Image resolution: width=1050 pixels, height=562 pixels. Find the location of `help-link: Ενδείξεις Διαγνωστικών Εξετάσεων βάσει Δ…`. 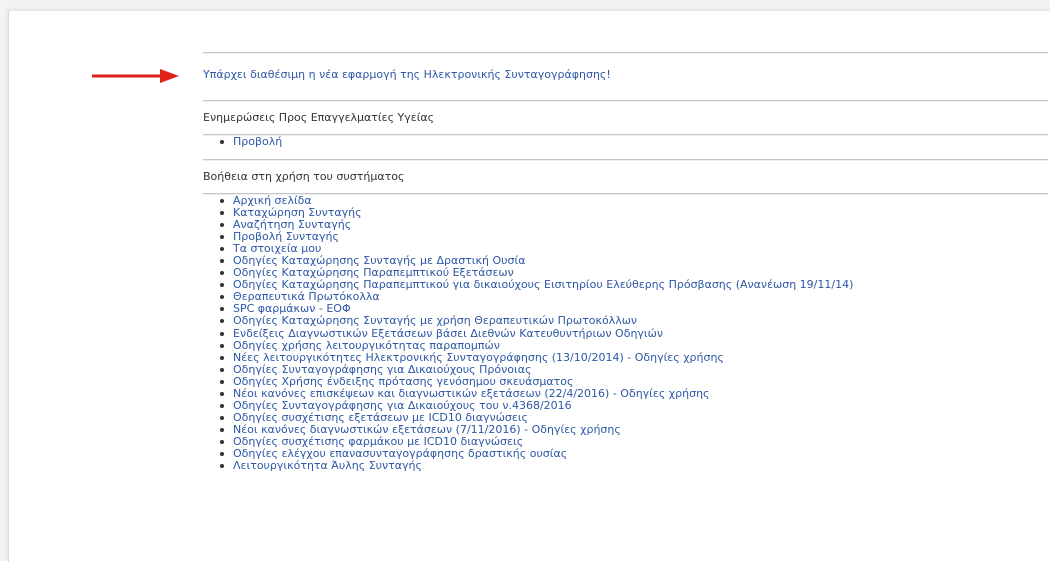

help-link: Ενδείξεις Διαγνωστικών Εξετάσεων βάσει Δ… is located at coordinates (634, 333).